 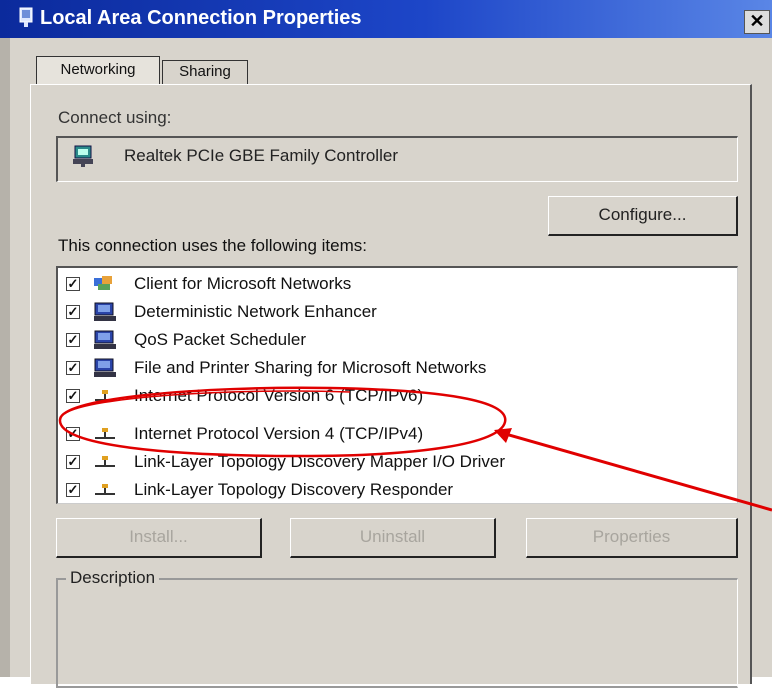 What do you see at coordinates (294, 489) in the screenshot?
I see `item-label: Link-Layer Topology Discovery Responder` at bounding box center [294, 489].